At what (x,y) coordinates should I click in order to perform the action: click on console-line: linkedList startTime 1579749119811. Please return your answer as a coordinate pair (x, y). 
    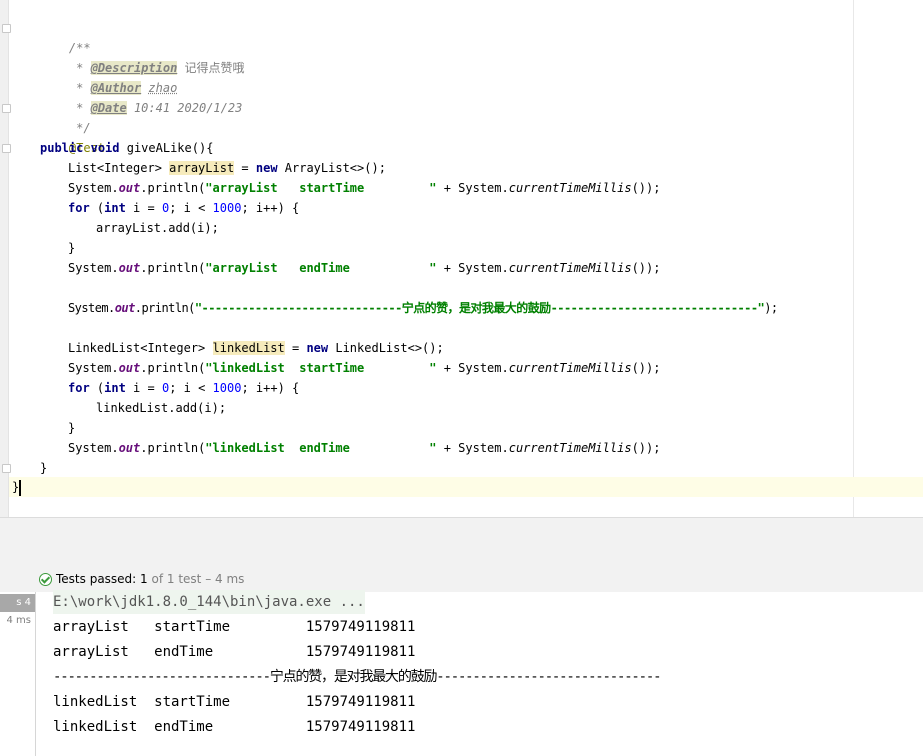
    Looking at the image, I should click on (234, 702).